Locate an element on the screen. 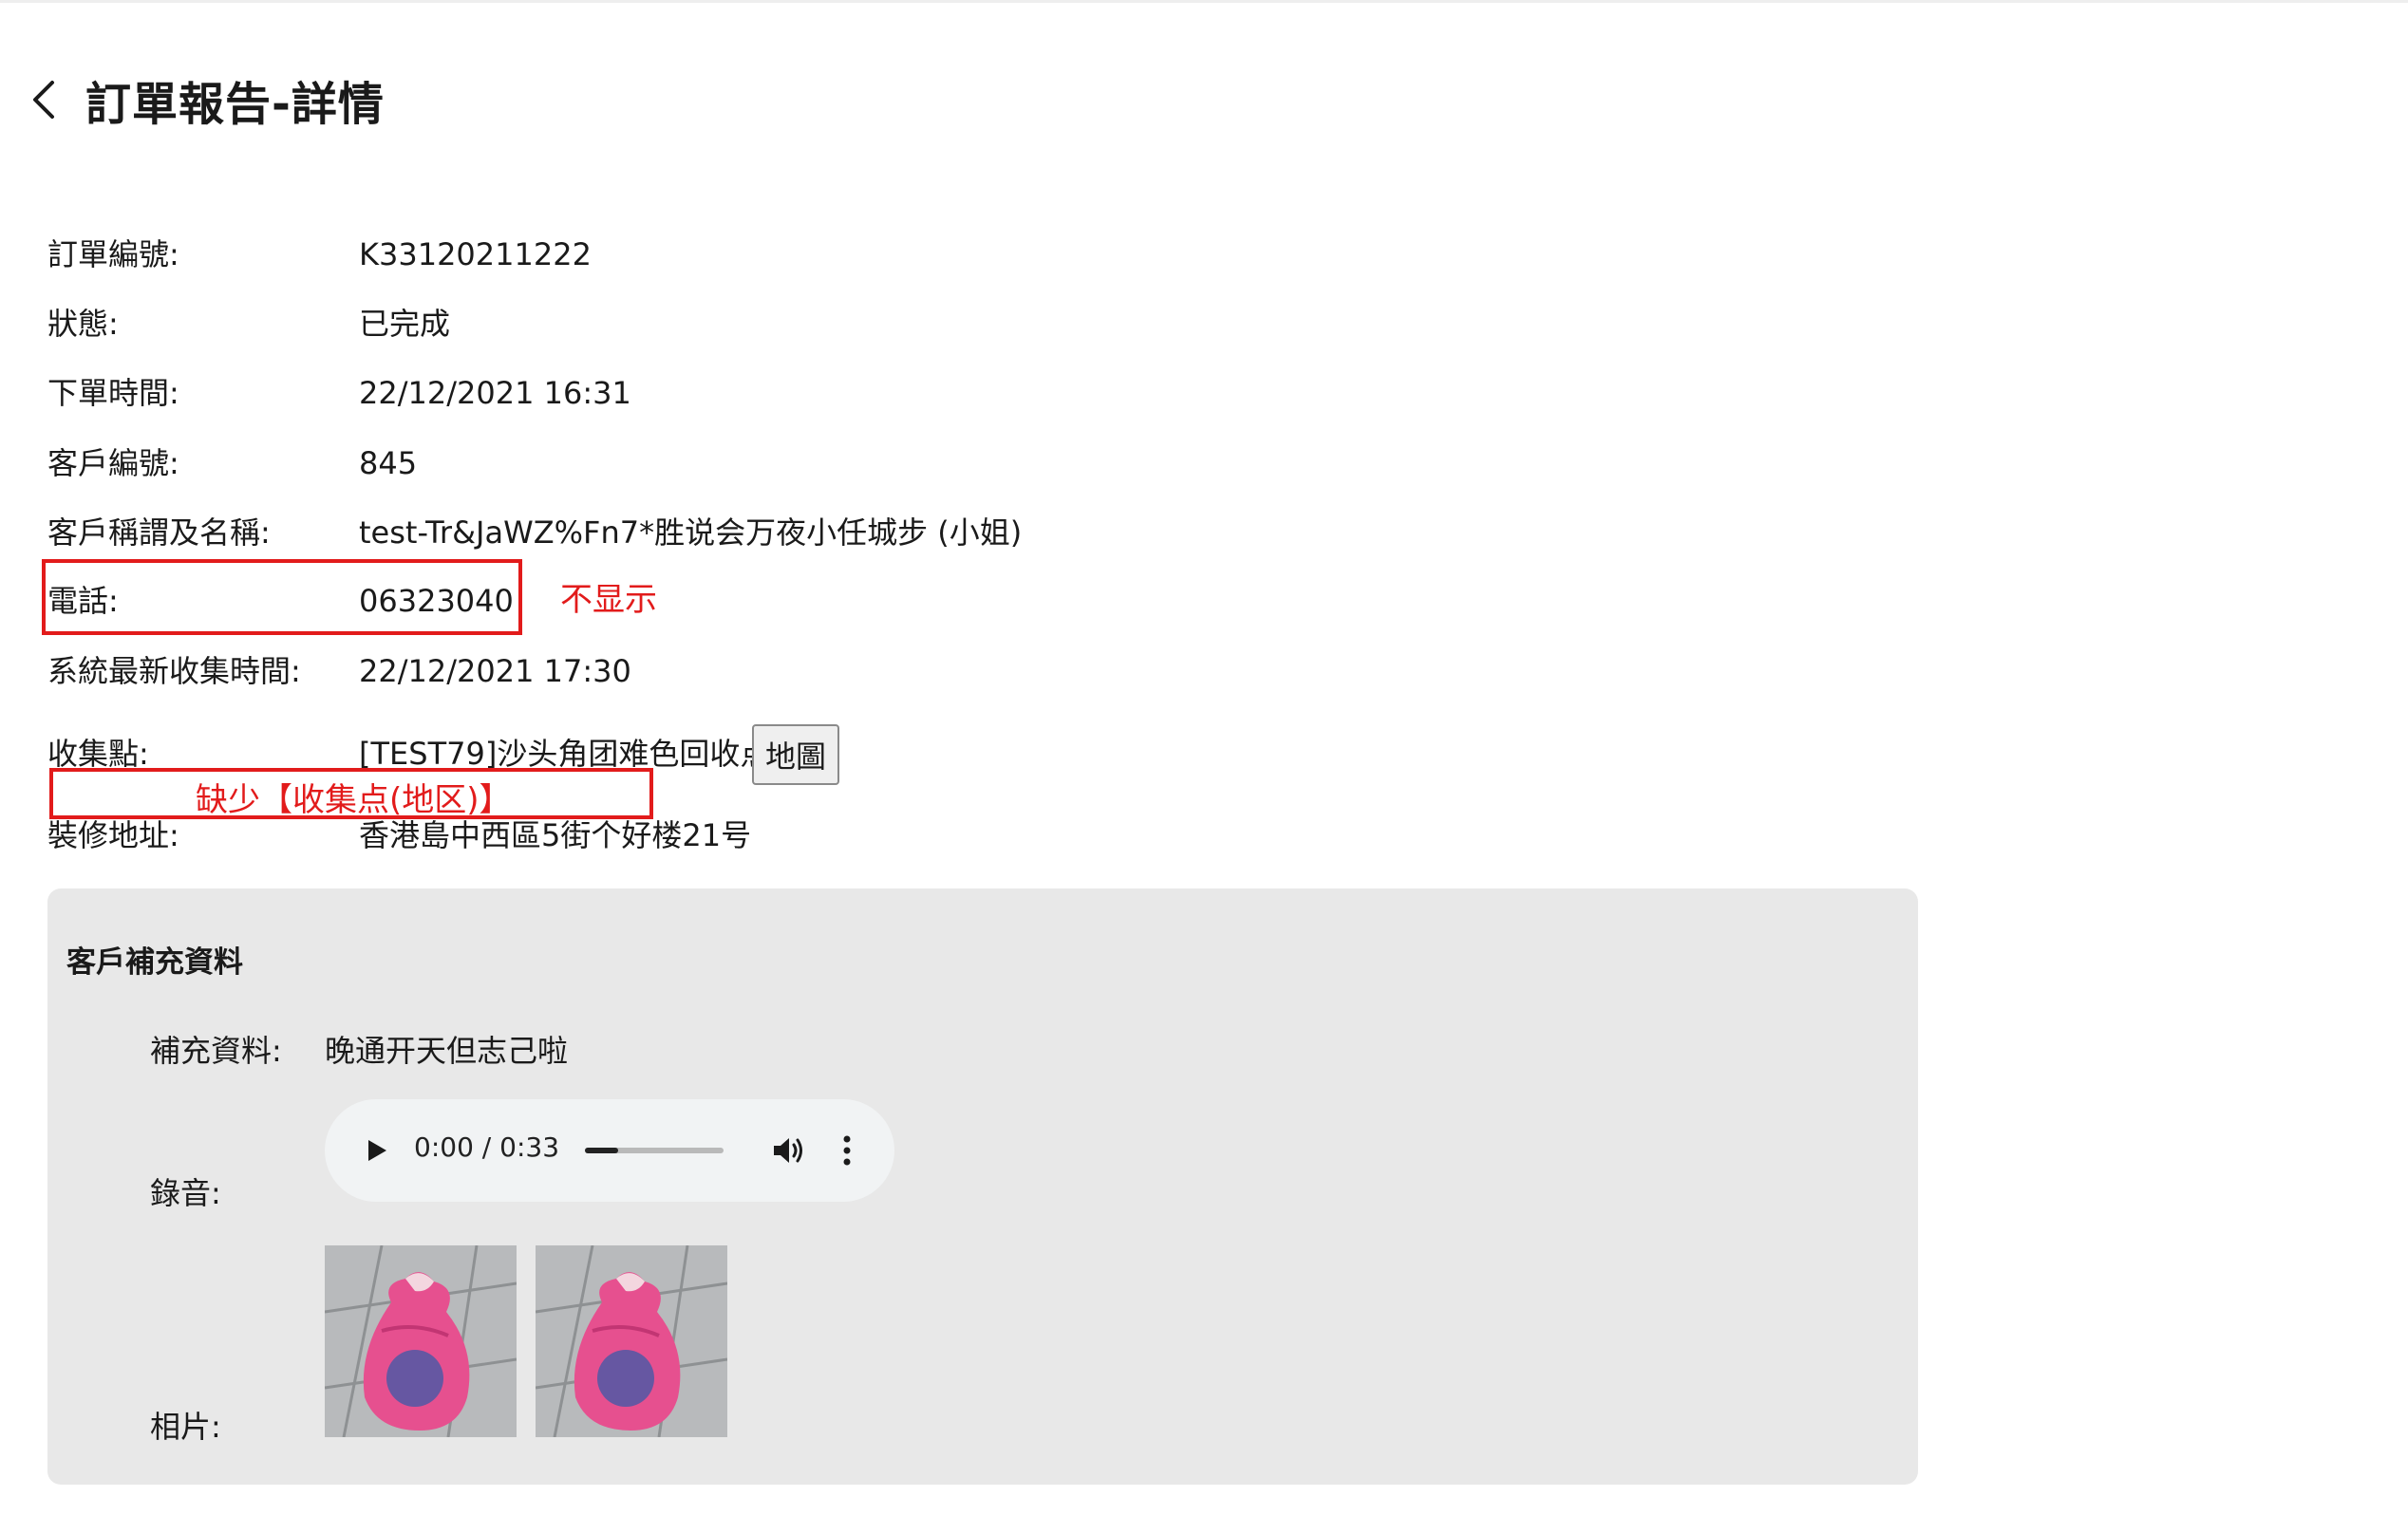 The image size is (2408, 1515). customer-name-label: 客戶稱謂及名稱: is located at coordinates (159, 533).